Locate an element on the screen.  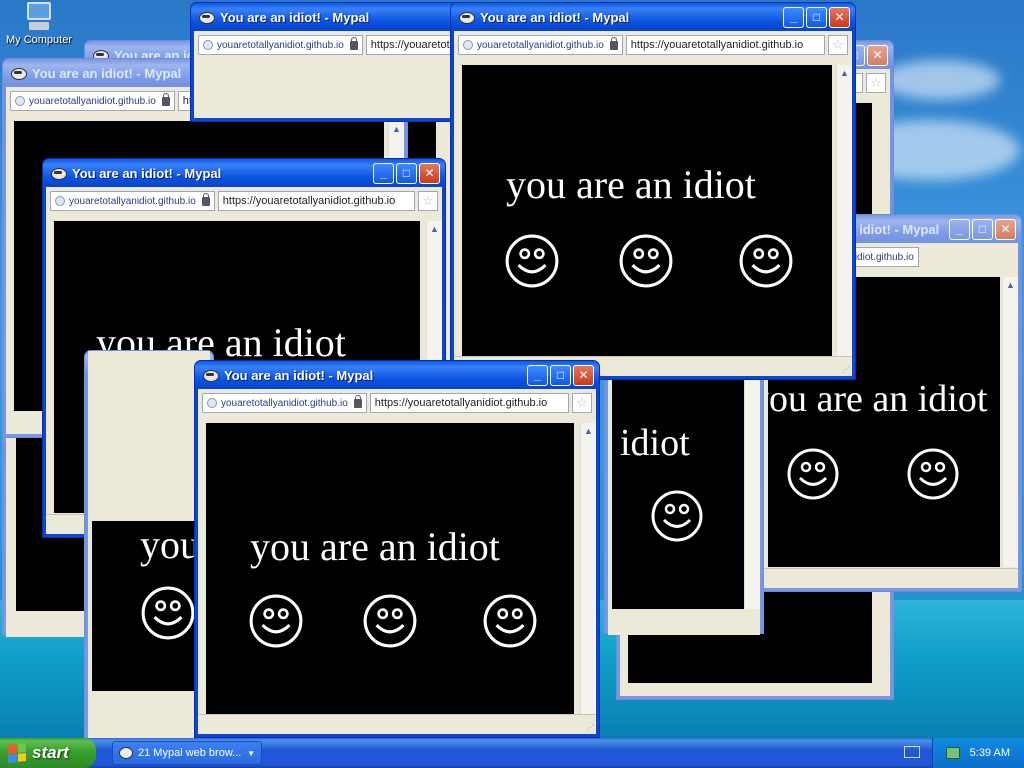
windows-flag-icon is located at coordinates (17, 753).